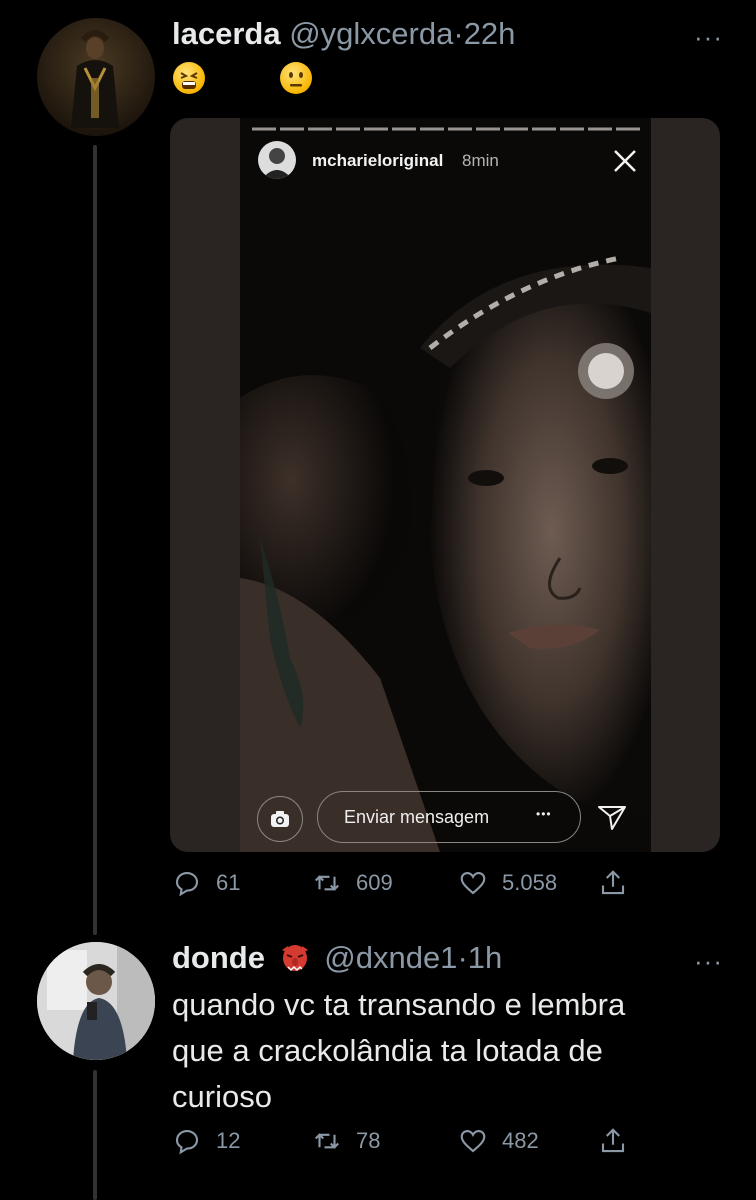 Image resolution: width=756 pixels, height=1200 pixels. I want to click on message-input: Enviar mensagem •••, so click(449, 817).